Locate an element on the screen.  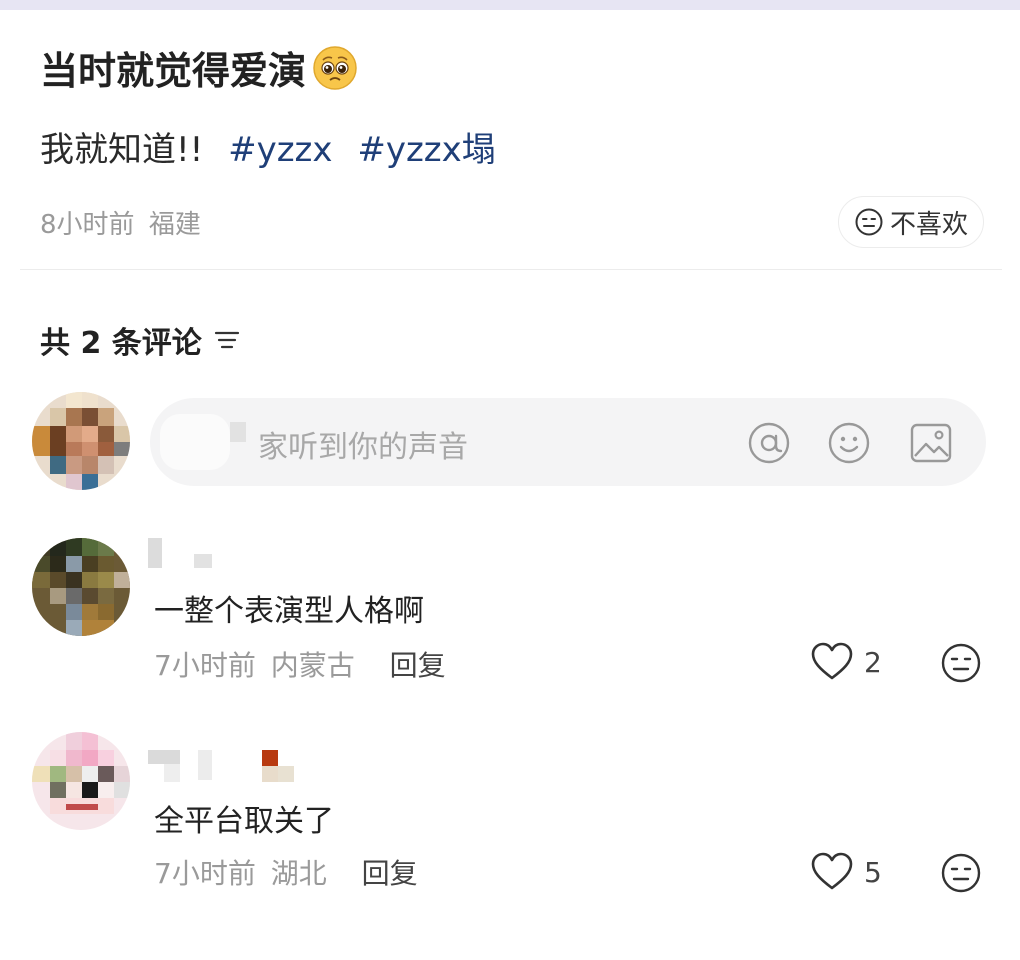
image-icon is located at coordinates (931, 443).